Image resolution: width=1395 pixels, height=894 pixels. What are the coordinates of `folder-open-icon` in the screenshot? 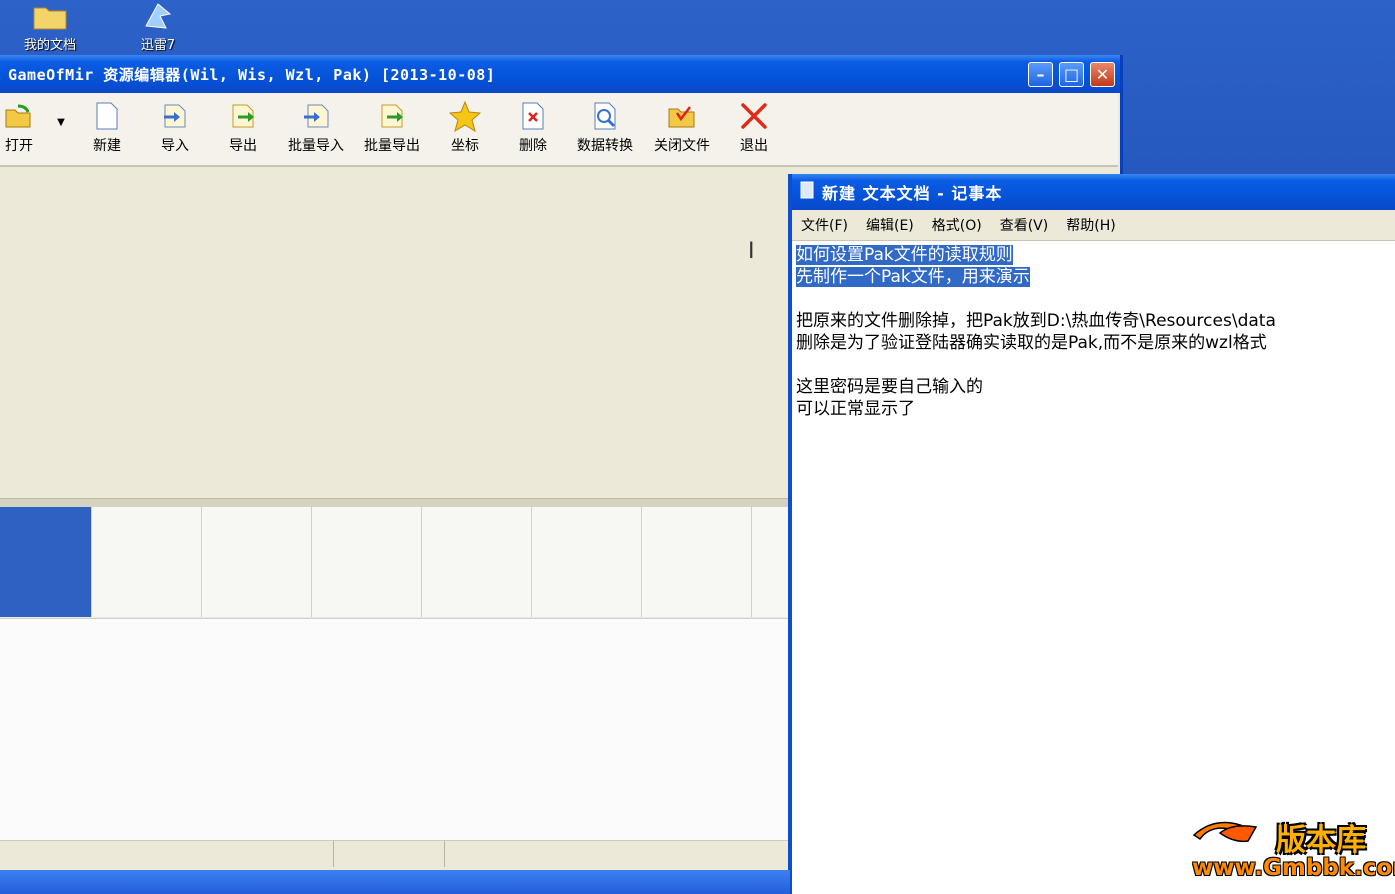 It's located at (19, 116).